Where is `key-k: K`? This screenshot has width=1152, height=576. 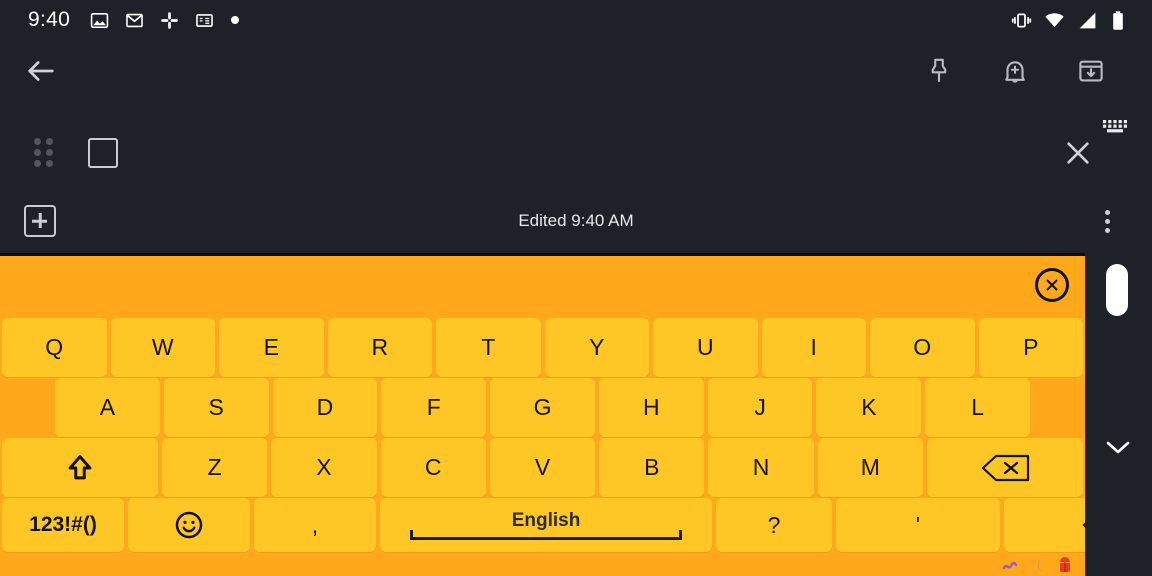 key-k: K is located at coordinates (869, 407).